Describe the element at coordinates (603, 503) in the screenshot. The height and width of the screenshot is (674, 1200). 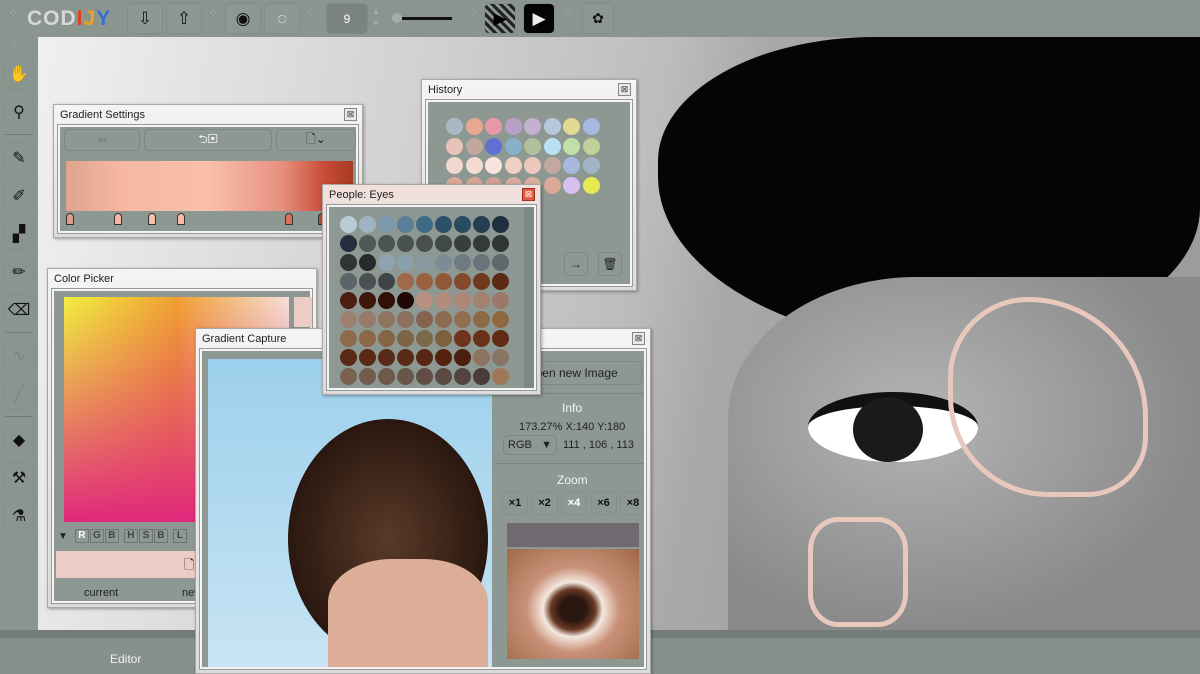
I see `zoom-option-button: ×6` at that location.